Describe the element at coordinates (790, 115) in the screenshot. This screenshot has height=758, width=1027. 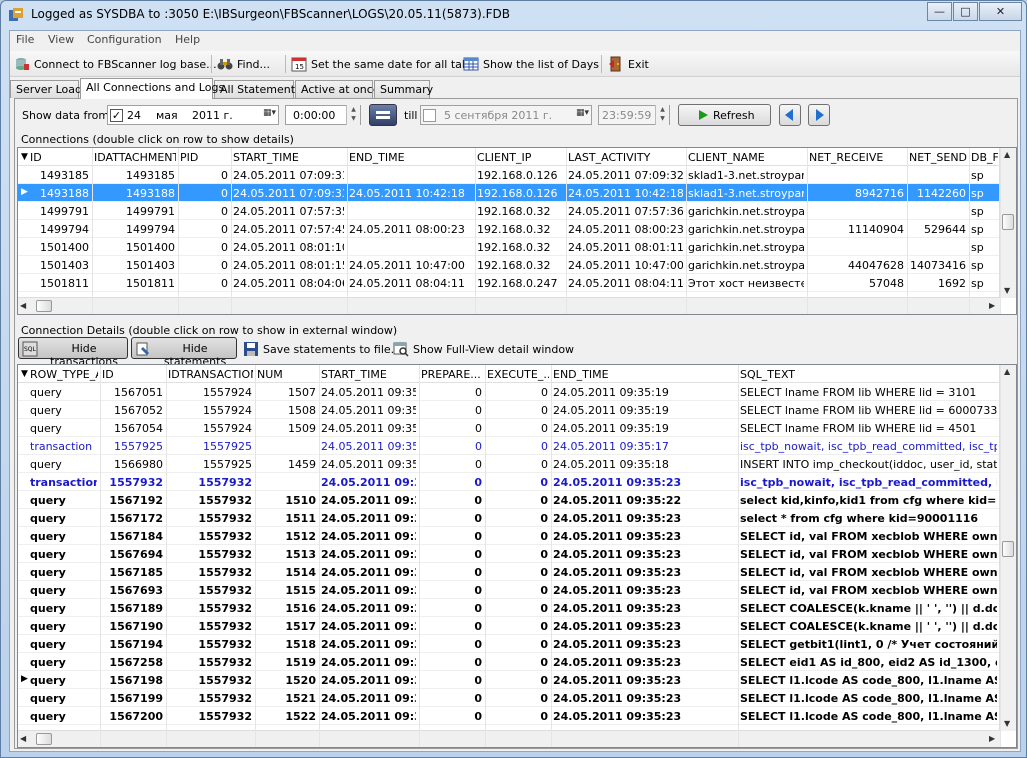
I see `prev-day-button` at that location.